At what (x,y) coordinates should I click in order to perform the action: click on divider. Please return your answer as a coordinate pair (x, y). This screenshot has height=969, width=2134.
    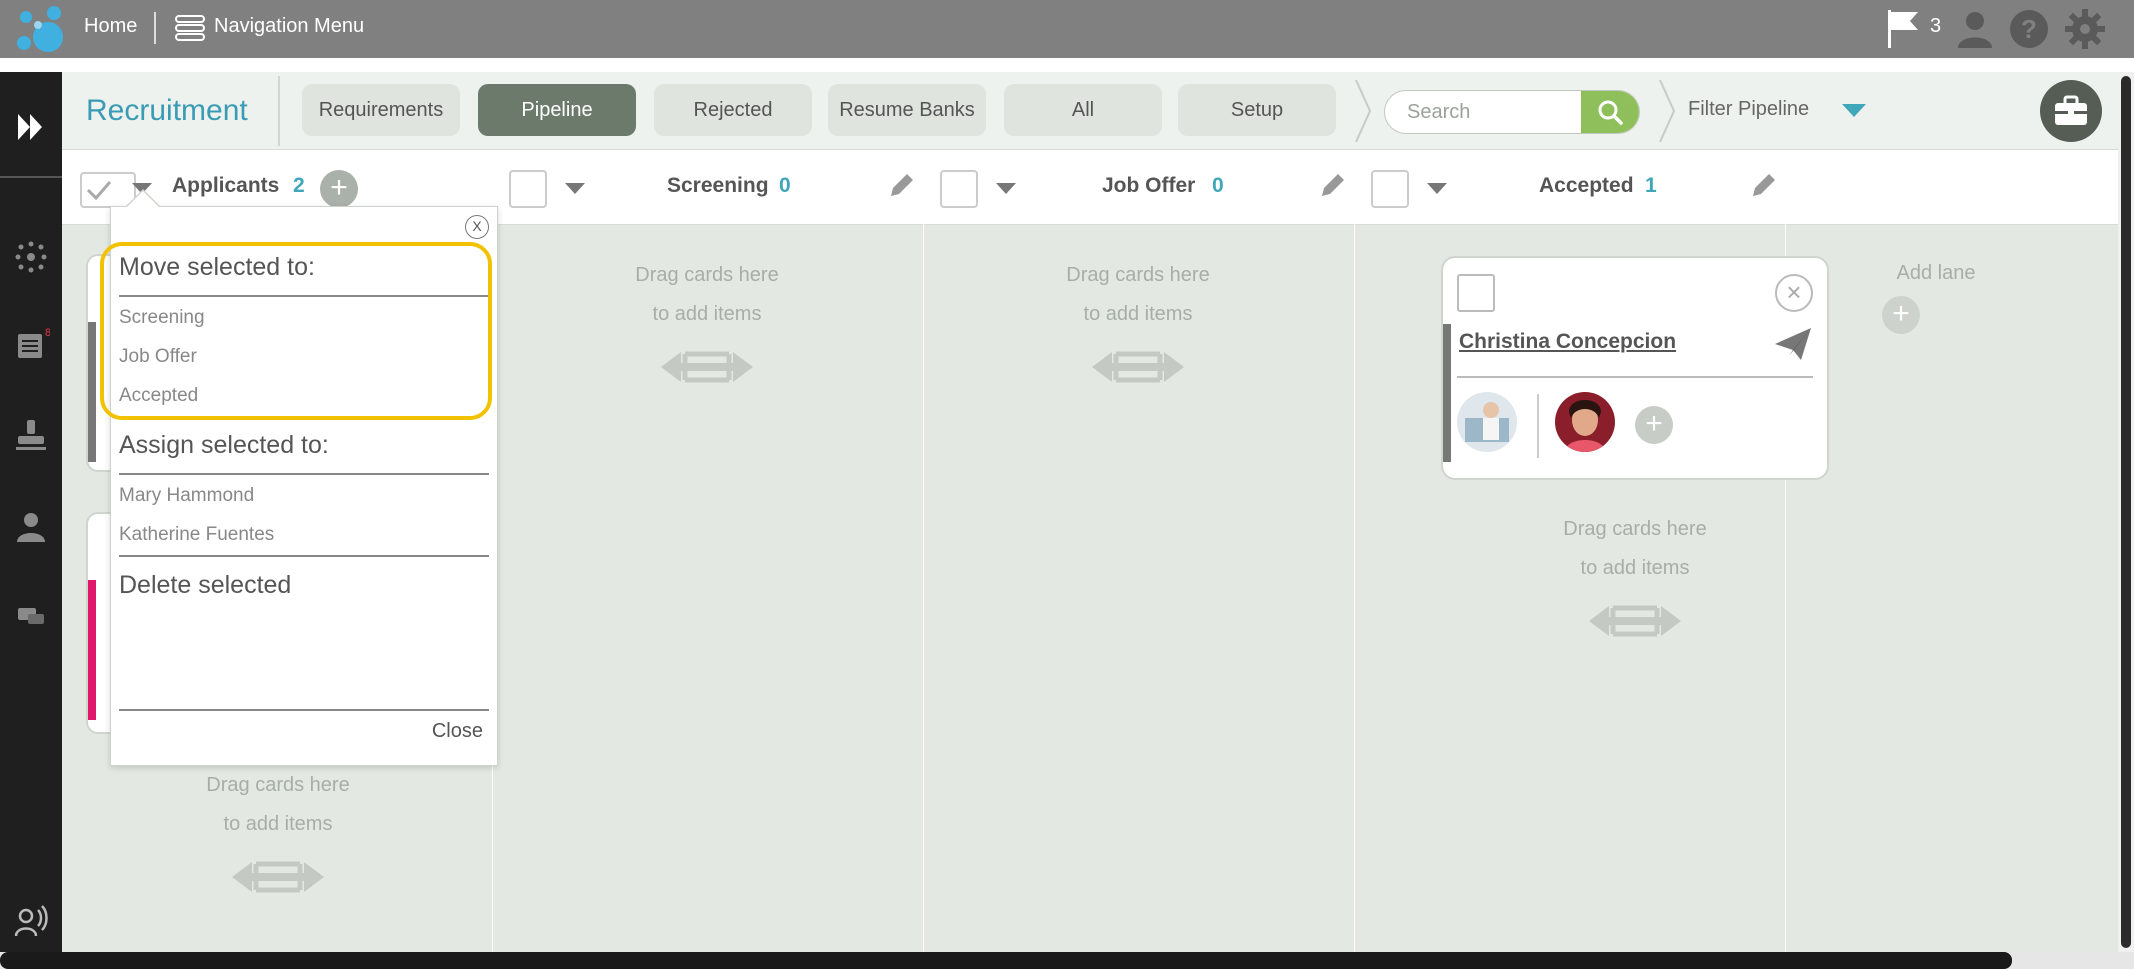
    Looking at the image, I should click on (155, 28).